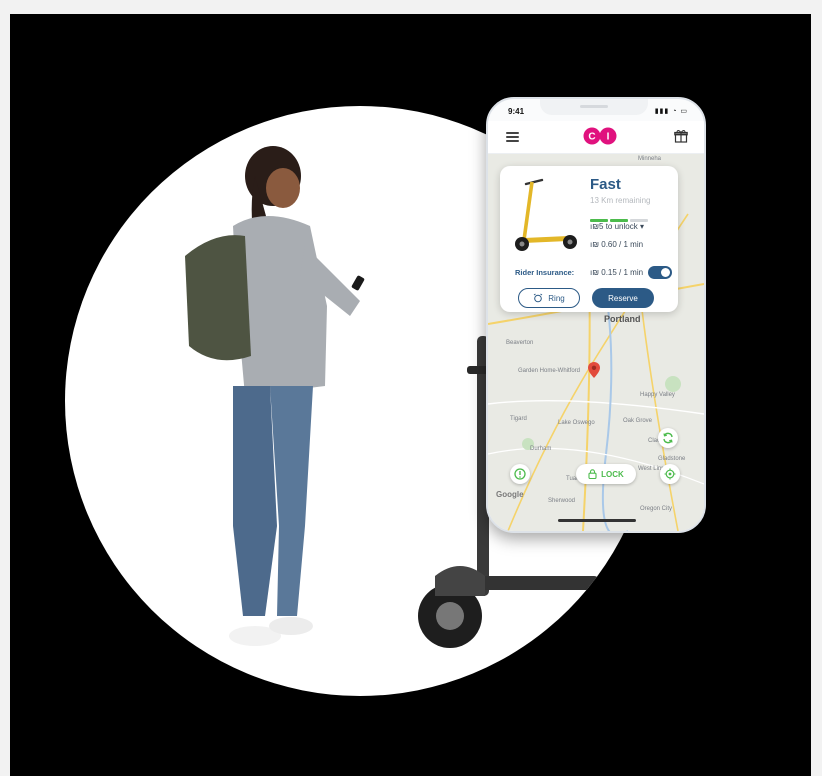 Image resolution: width=822 pixels, height=776 pixels. What do you see at coordinates (656, 509) in the screenshot?
I see `map-place-label: Oregon City` at bounding box center [656, 509].